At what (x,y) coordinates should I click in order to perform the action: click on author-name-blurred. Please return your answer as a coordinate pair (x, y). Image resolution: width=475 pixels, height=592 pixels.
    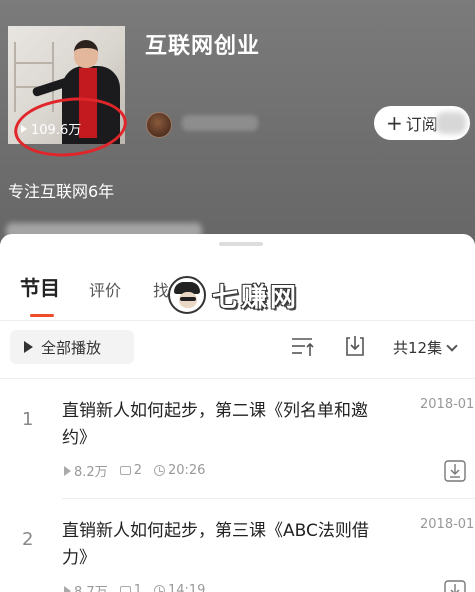
    Looking at the image, I should click on (220, 123).